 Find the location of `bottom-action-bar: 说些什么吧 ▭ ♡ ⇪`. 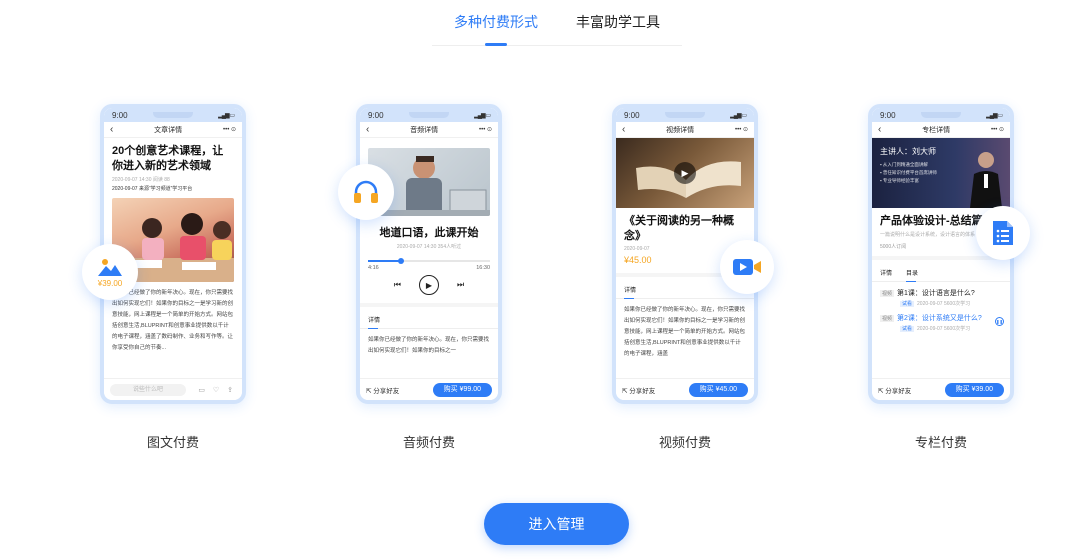

bottom-action-bar: 说些什么吧 ▭ ♡ ⇪ is located at coordinates (173, 389).